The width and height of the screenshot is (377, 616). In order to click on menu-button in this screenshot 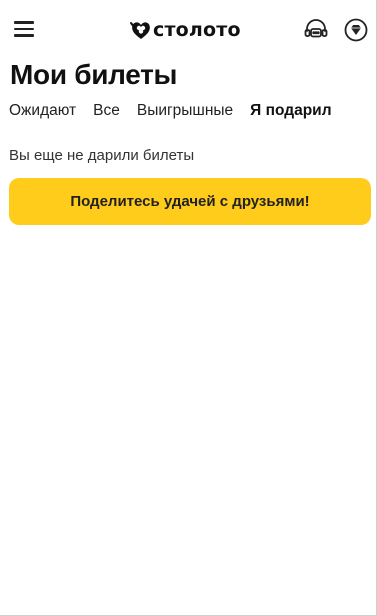, I will do `click(24, 29)`.